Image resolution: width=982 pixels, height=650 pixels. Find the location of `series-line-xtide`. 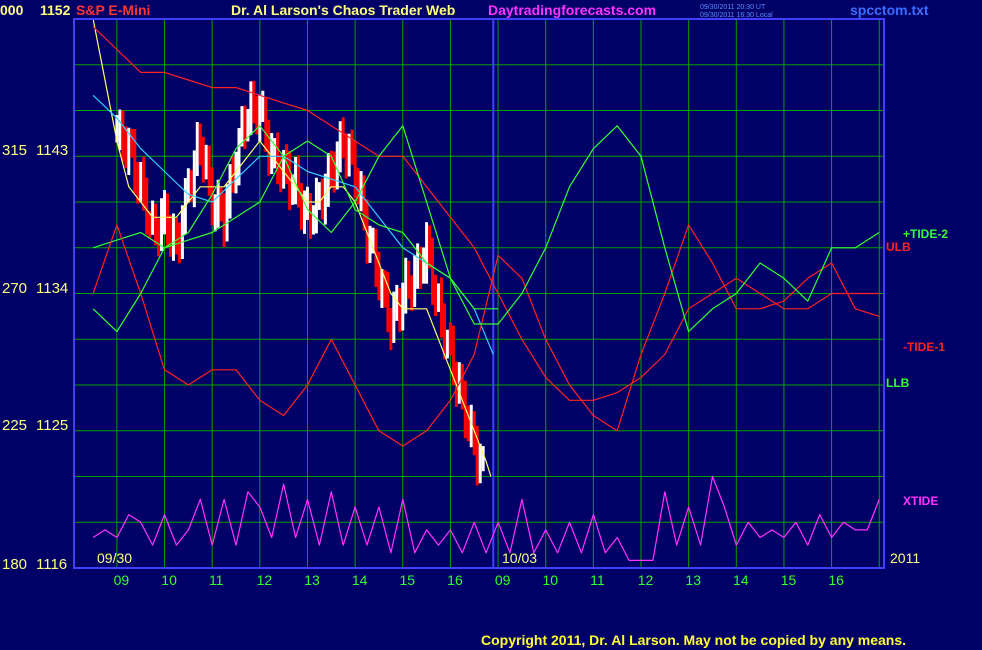

series-line-xtide is located at coordinates (486, 518).